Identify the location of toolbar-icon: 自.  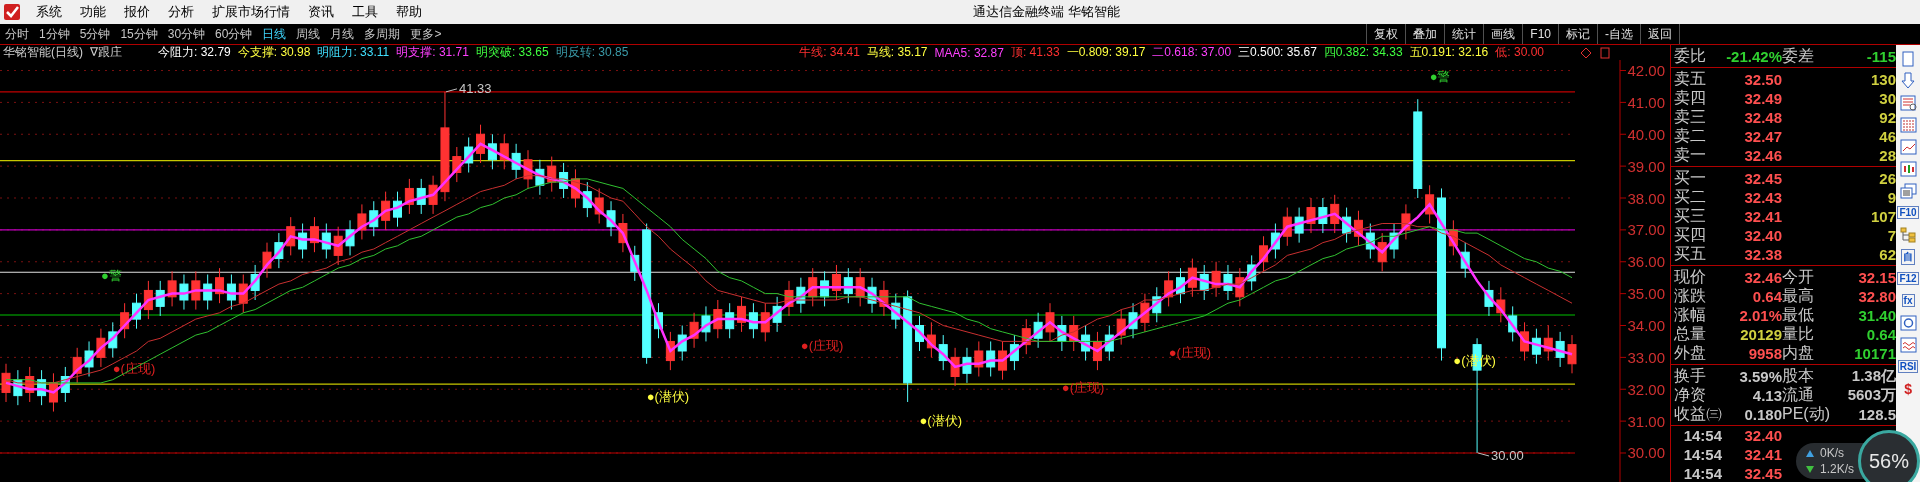
(1908, 256).